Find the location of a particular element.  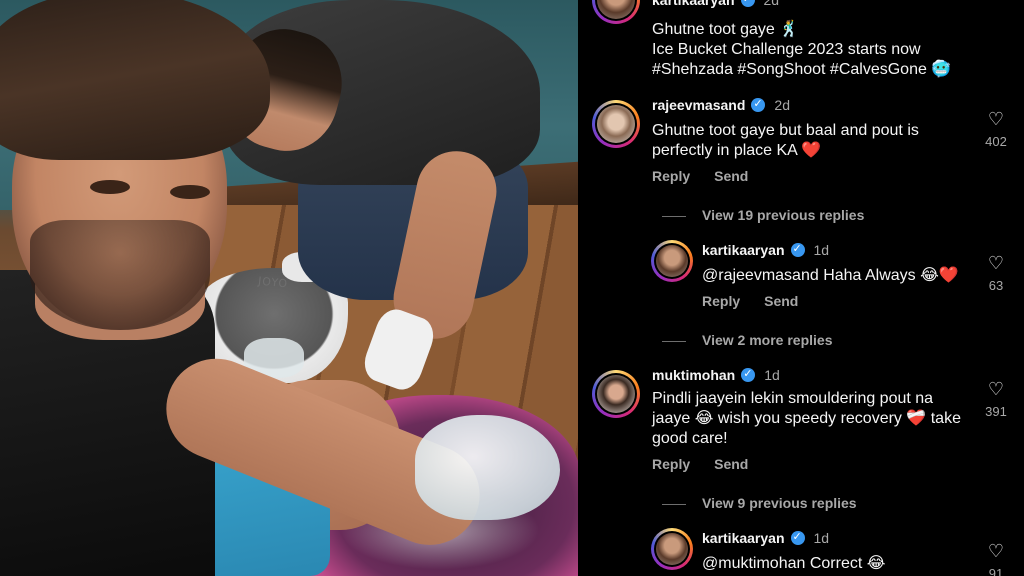

reply-line: @muktimohan Correct 😂 is located at coordinates (794, 563).